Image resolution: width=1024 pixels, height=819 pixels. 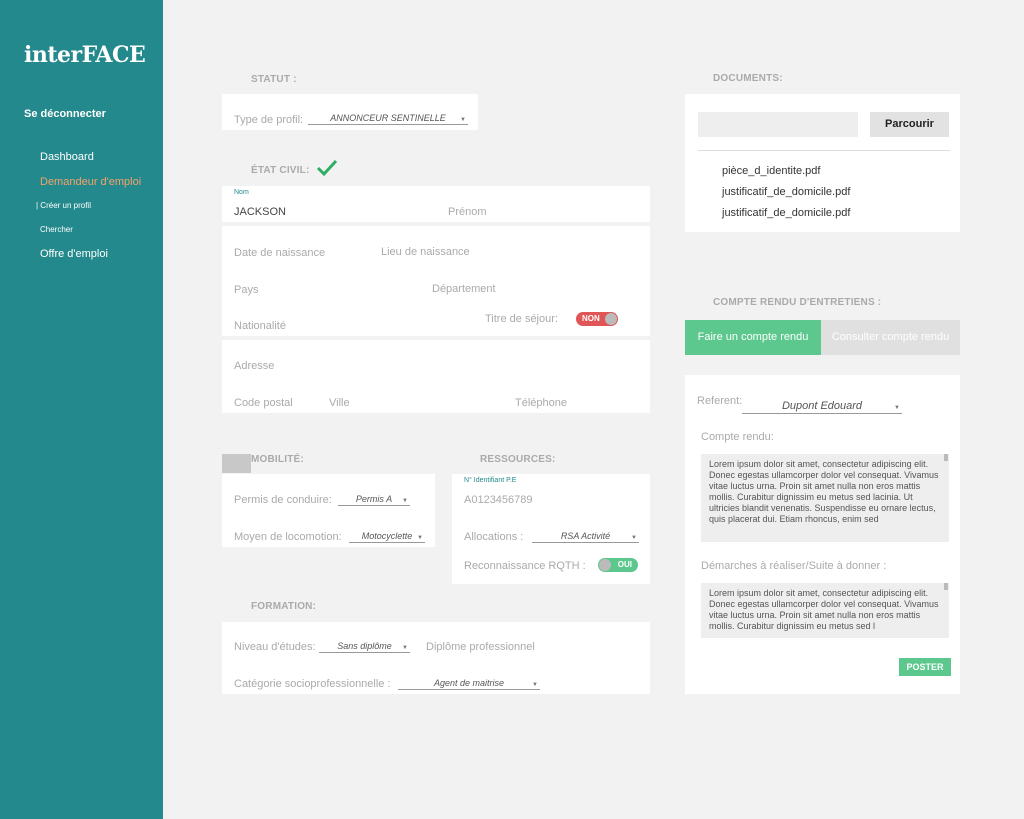 I want to click on departement-field: Département, so click(x=464, y=289).